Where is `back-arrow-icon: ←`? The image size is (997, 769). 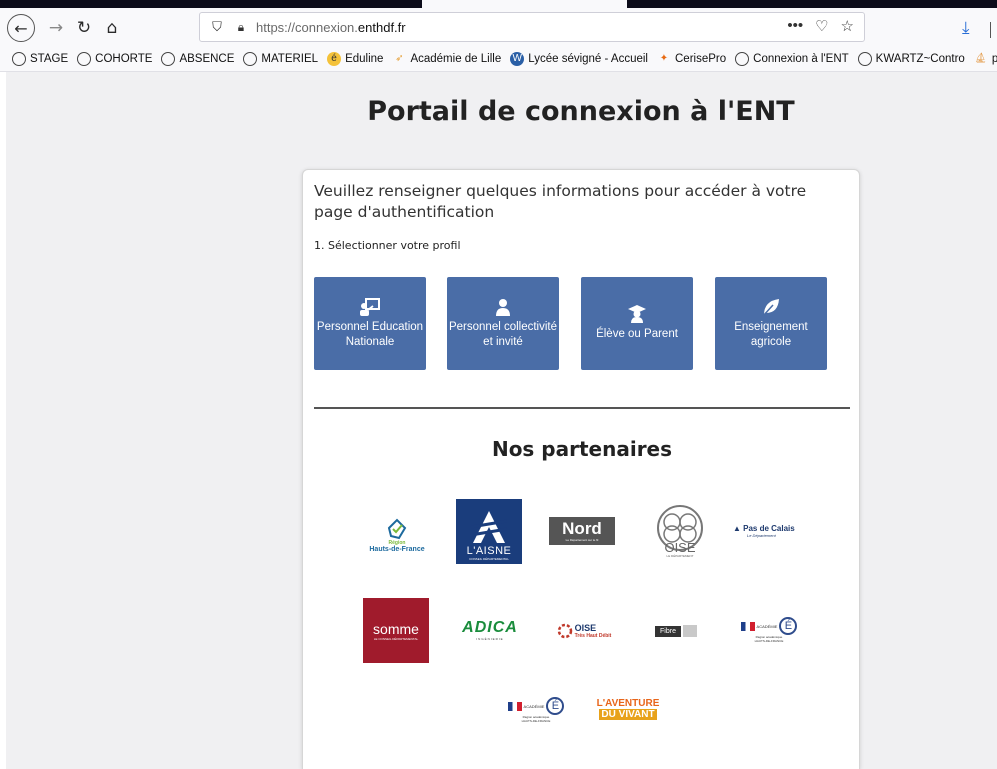
back-arrow-icon: ← is located at coordinates (21, 28).